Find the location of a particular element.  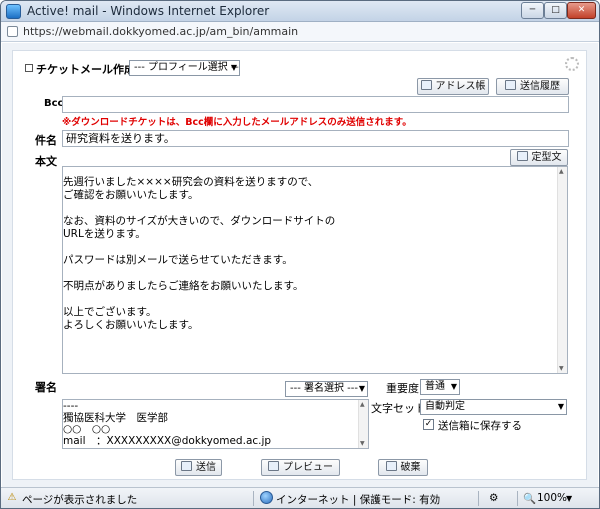

charset-value: 自動判定 is located at coordinates (445, 406).